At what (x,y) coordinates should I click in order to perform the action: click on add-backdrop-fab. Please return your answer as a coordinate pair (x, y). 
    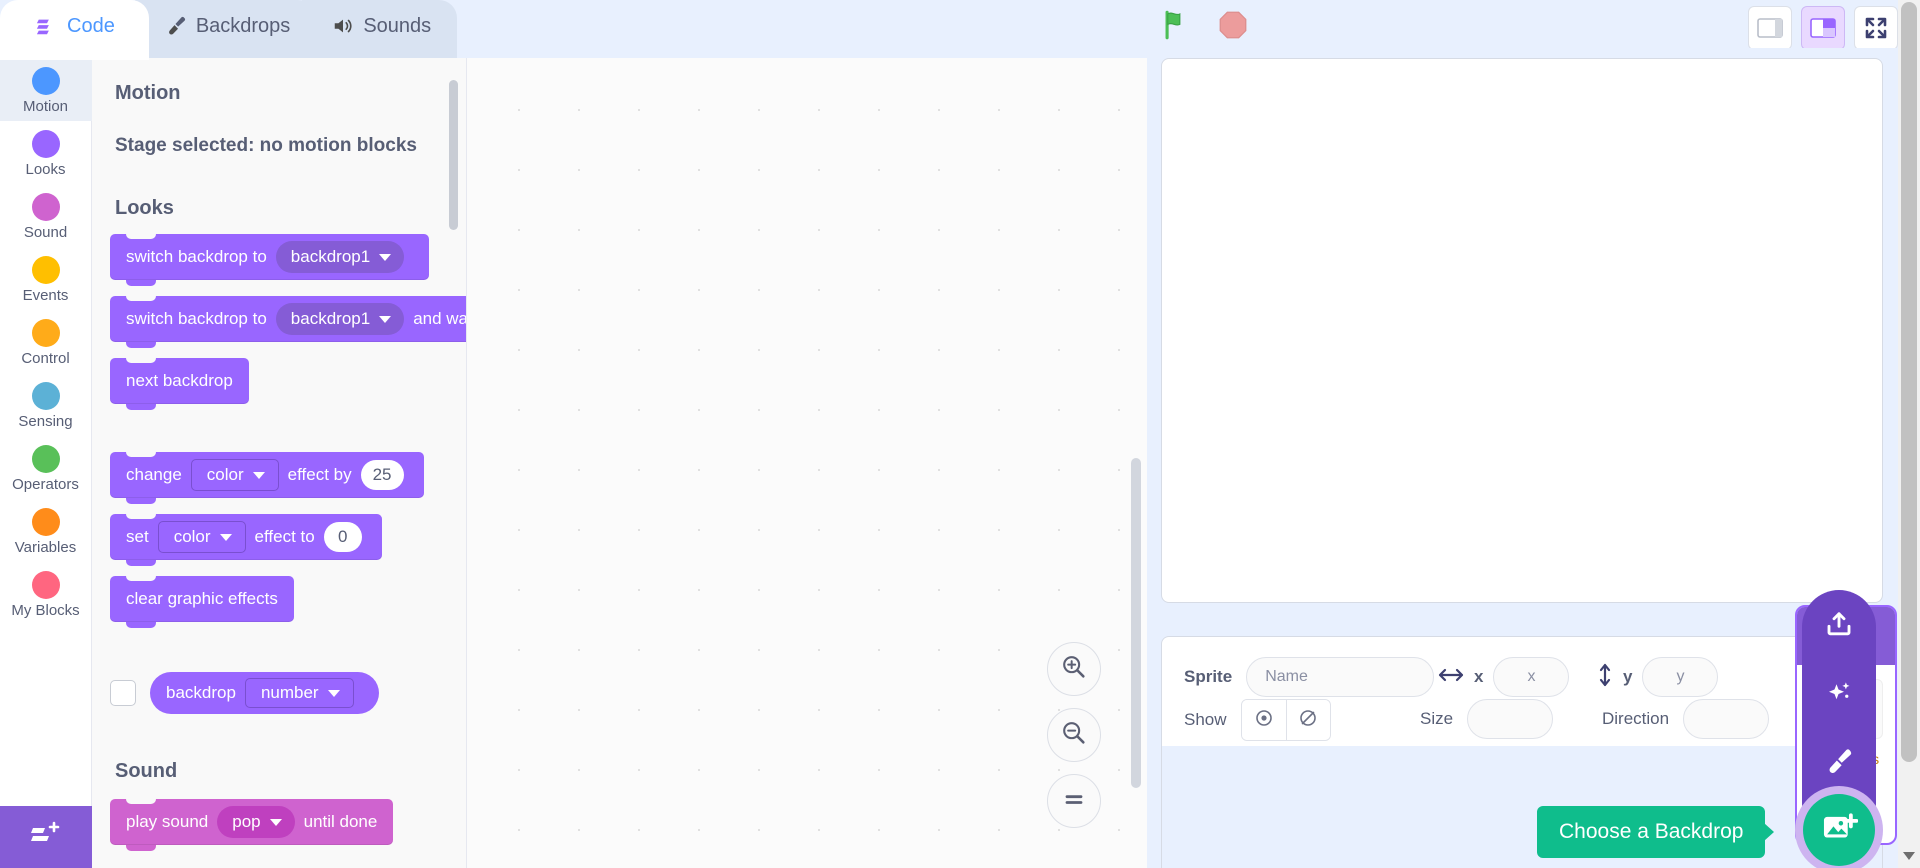
    Looking at the image, I should click on (1839, 827).